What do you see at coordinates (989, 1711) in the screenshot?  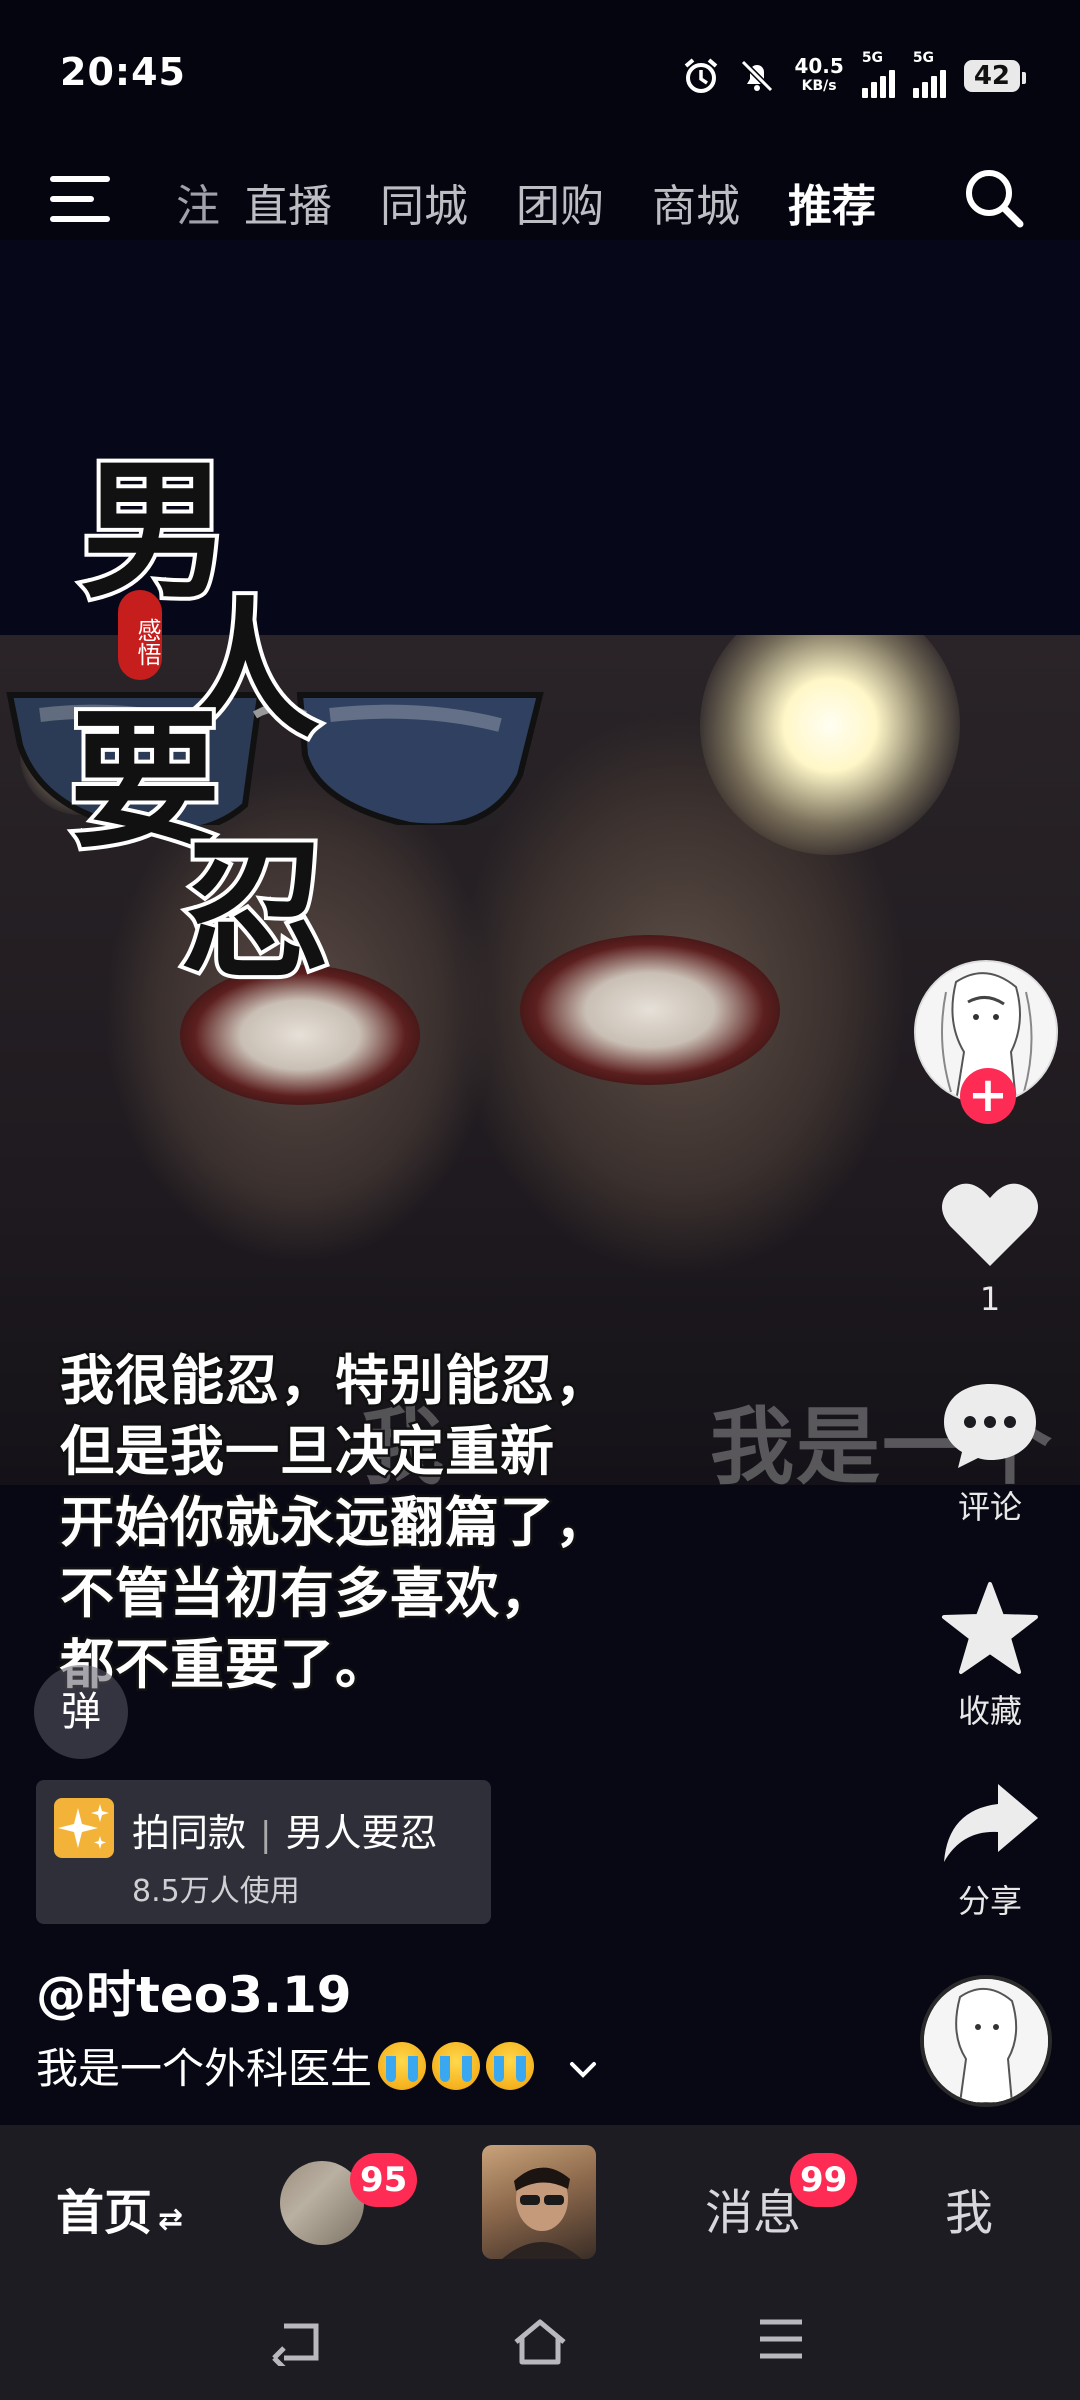 I see `favorite-label: 收藏` at bounding box center [989, 1711].